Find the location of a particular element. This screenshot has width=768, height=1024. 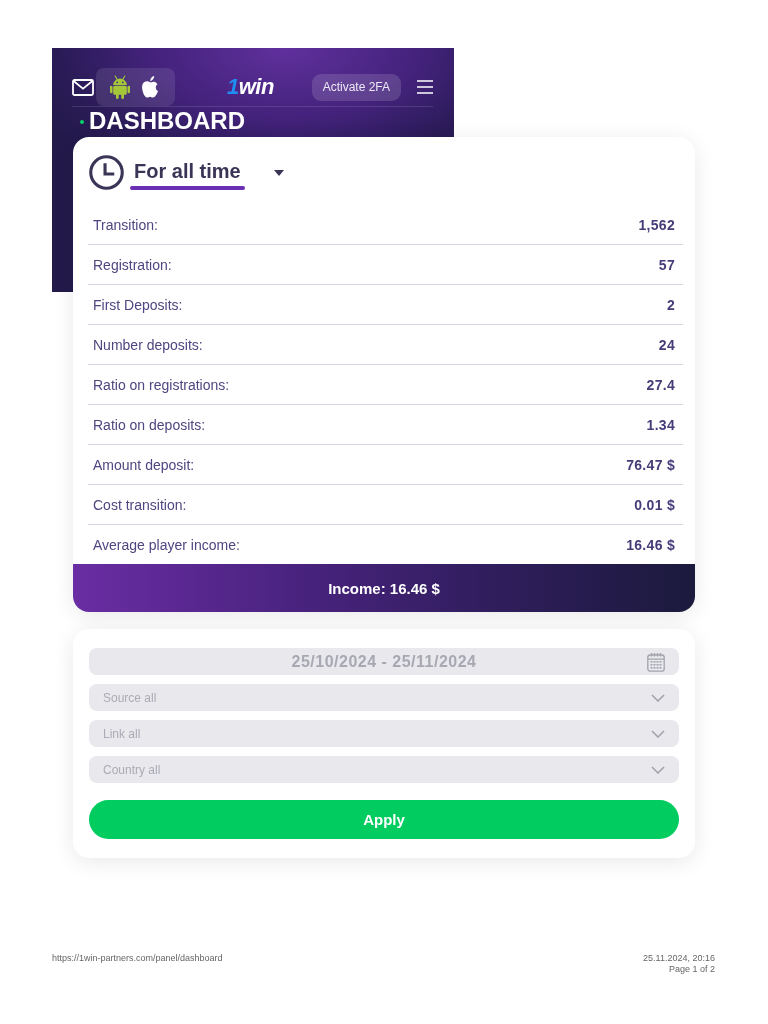

stat-value: 24 is located at coordinates (666, 344).